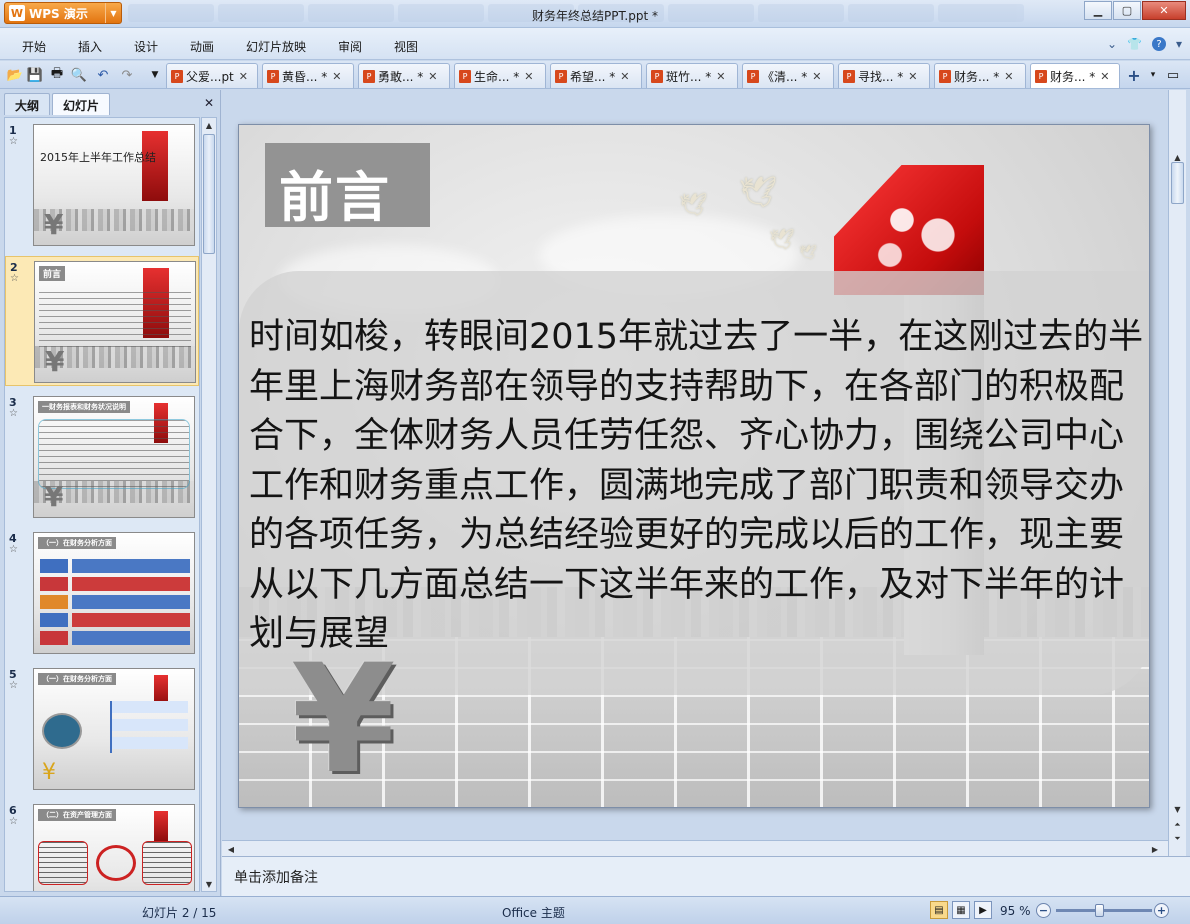  I want to click on previous-slide-icon: ⏶, so click(1177, 825).